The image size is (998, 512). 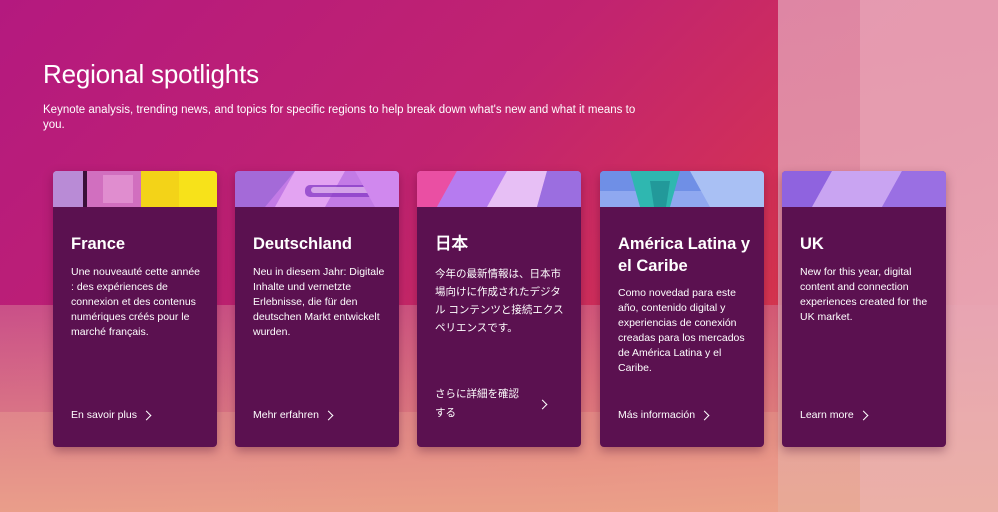 I want to click on link-label: En savoir plus, so click(x=104, y=415).